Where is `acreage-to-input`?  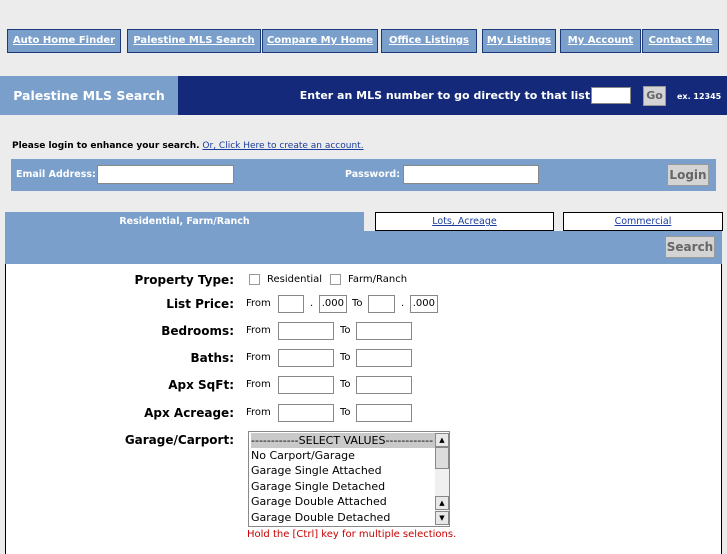
acreage-to-input is located at coordinates (384, 413).